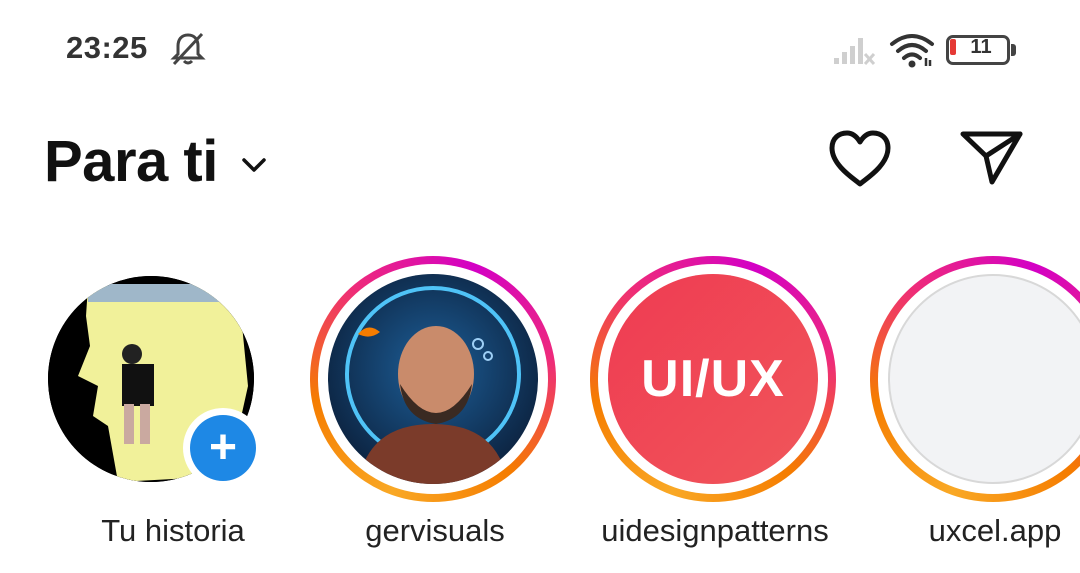  I want to click on battery-icon: 11, so click(981, 51).